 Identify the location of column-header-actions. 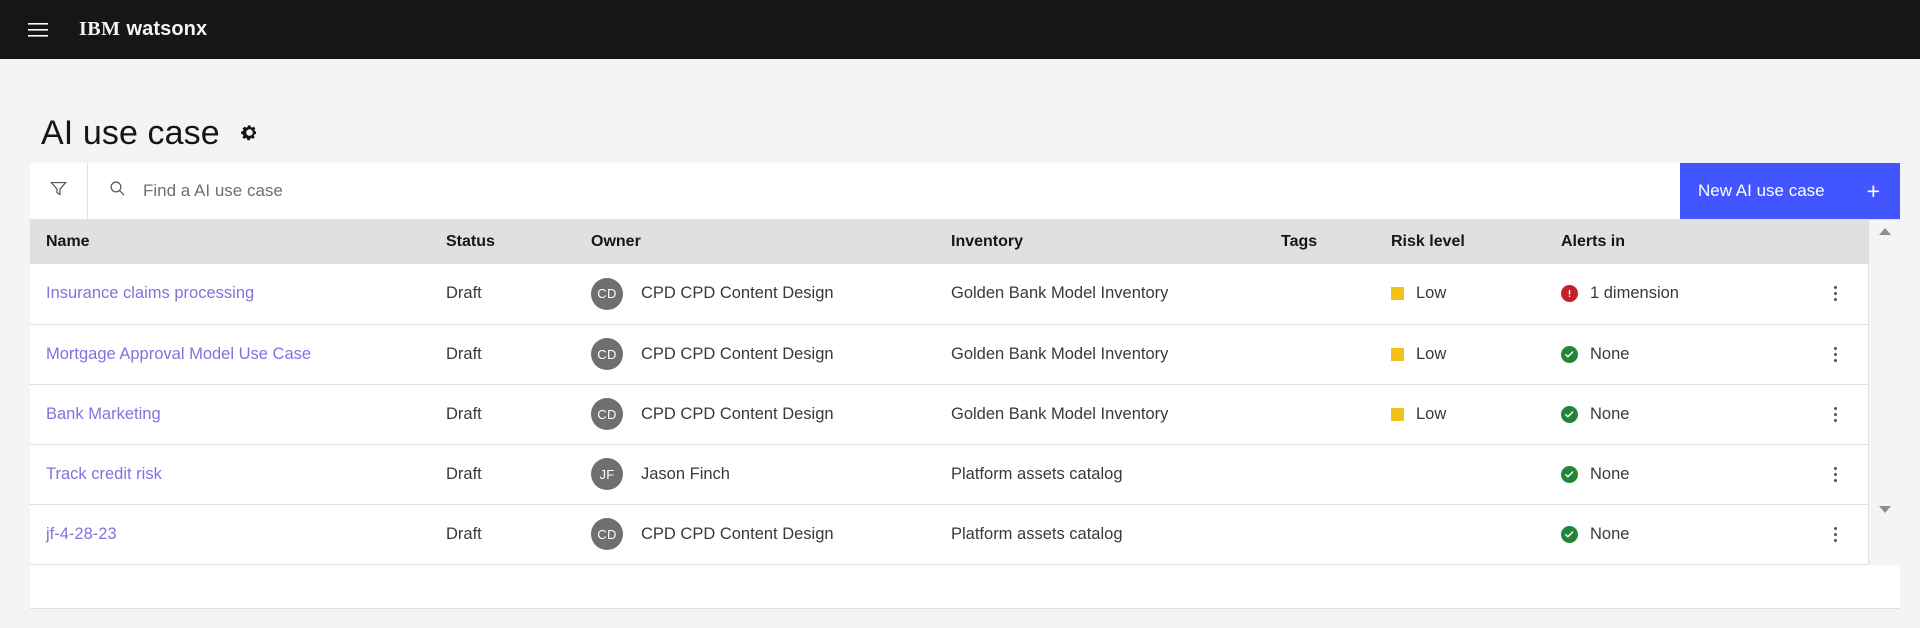
(1826, 242).